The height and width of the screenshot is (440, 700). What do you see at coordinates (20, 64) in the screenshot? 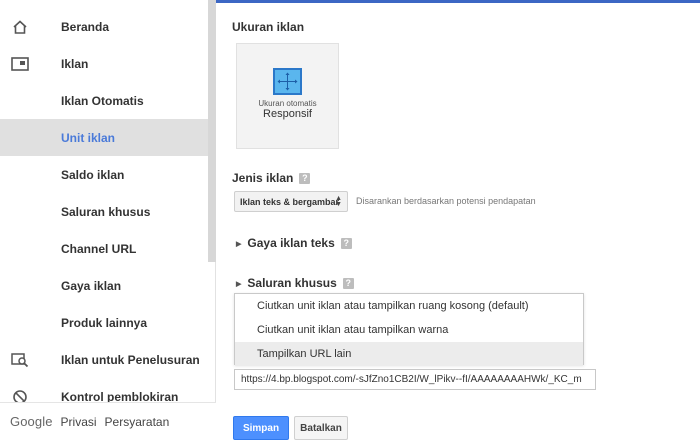
I see `ad-unit-icon` at bounding box center [20, 64].